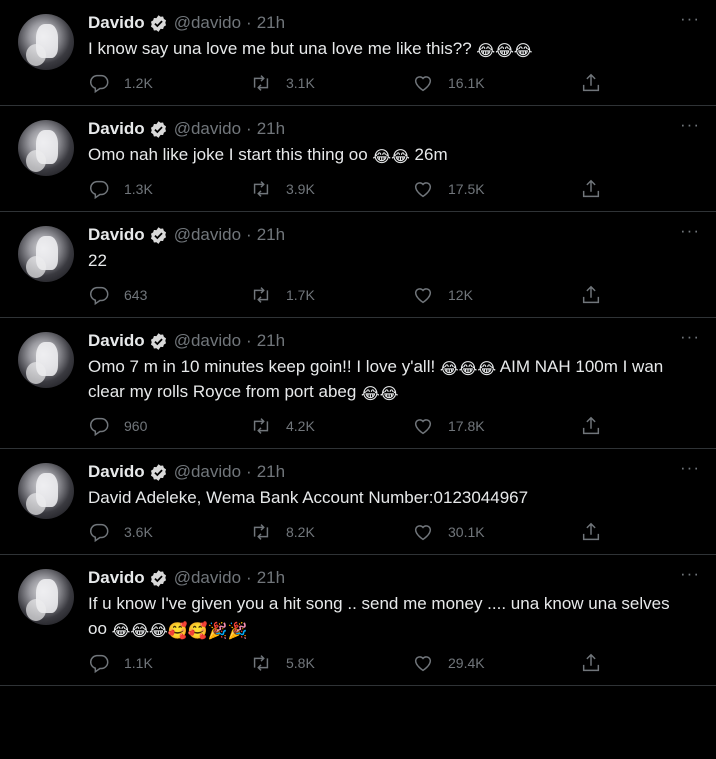  Describe the element at coordinates (331, 426) in the screenshot. I see `retweet-button: 4.2K` at that location.